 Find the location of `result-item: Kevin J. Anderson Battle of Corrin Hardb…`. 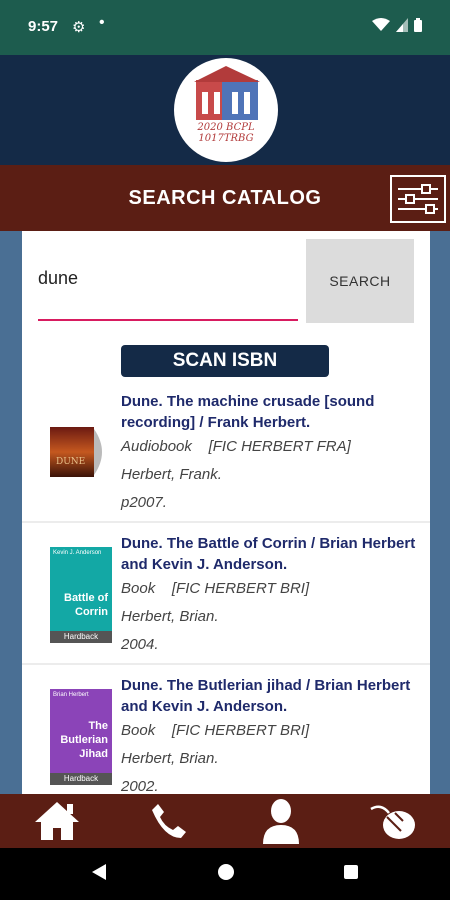

result-item: Kevin J. Anderson Battle of Corrin Hardb… is located at coordinates (226, 594).